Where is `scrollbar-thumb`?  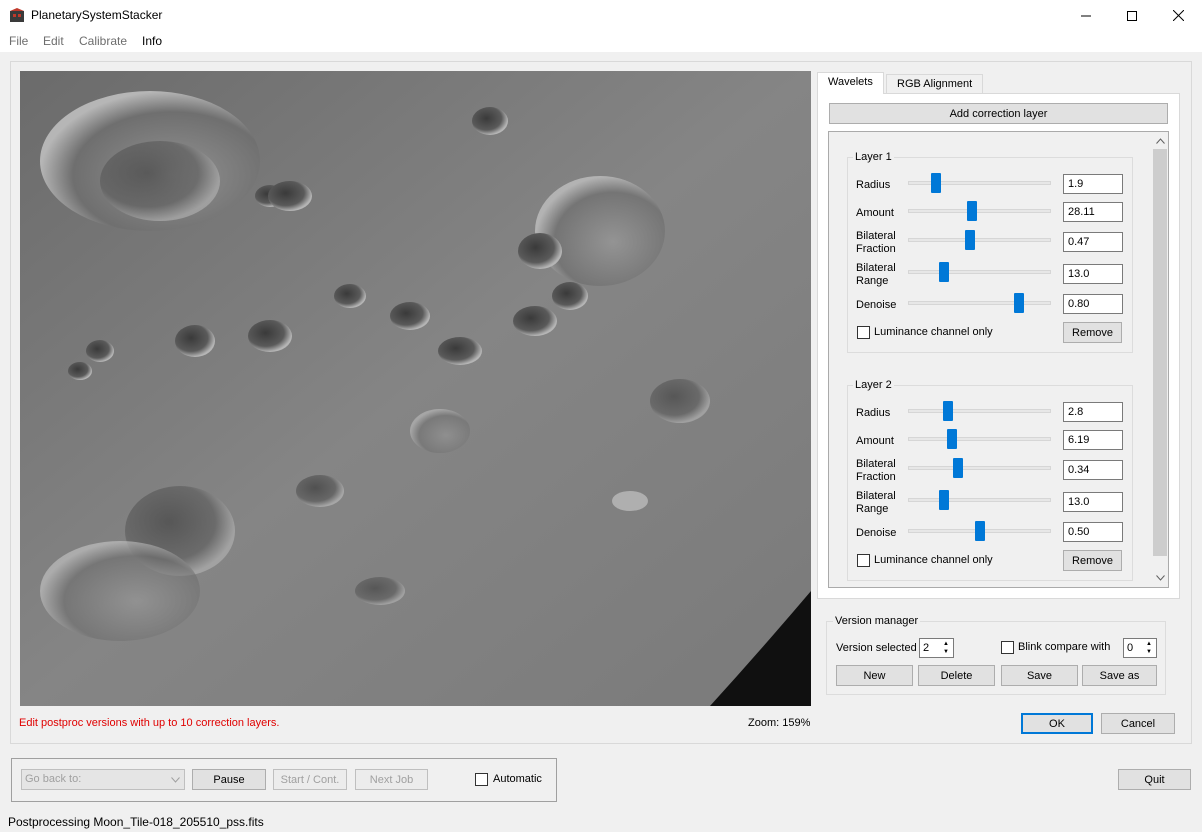
scrollbar-thumb is located at coordinates (1160, 352).